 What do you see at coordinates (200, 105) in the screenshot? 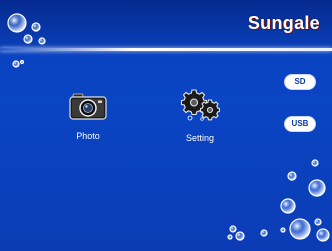
I see `gears-icon` at bounding box center [200, 105].